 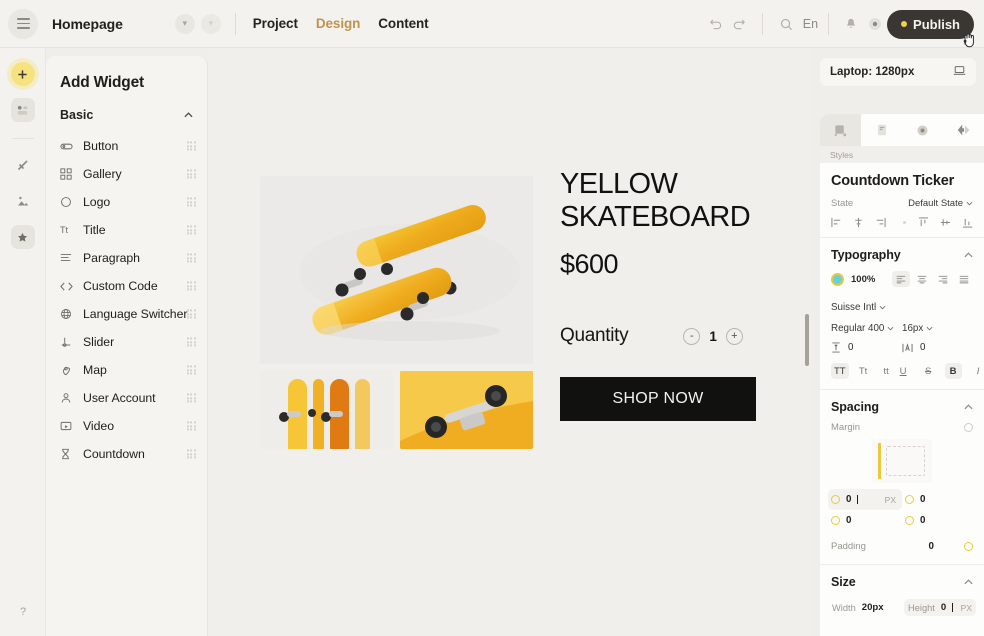 I want to click on widget-item-button: Button, so click(x=126, y=146).